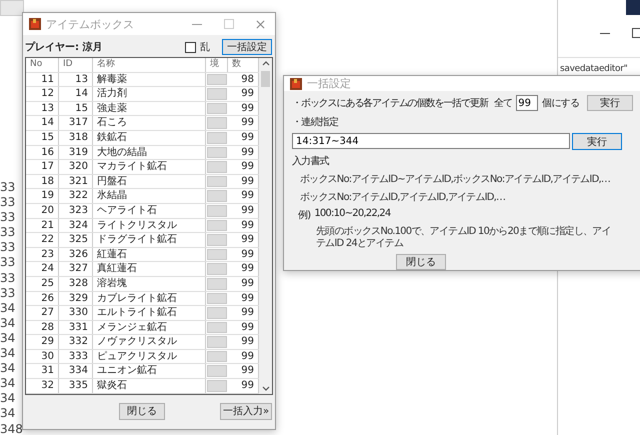  I want to click on player-label: プレイヤー: 涼月, so click(64, 47).